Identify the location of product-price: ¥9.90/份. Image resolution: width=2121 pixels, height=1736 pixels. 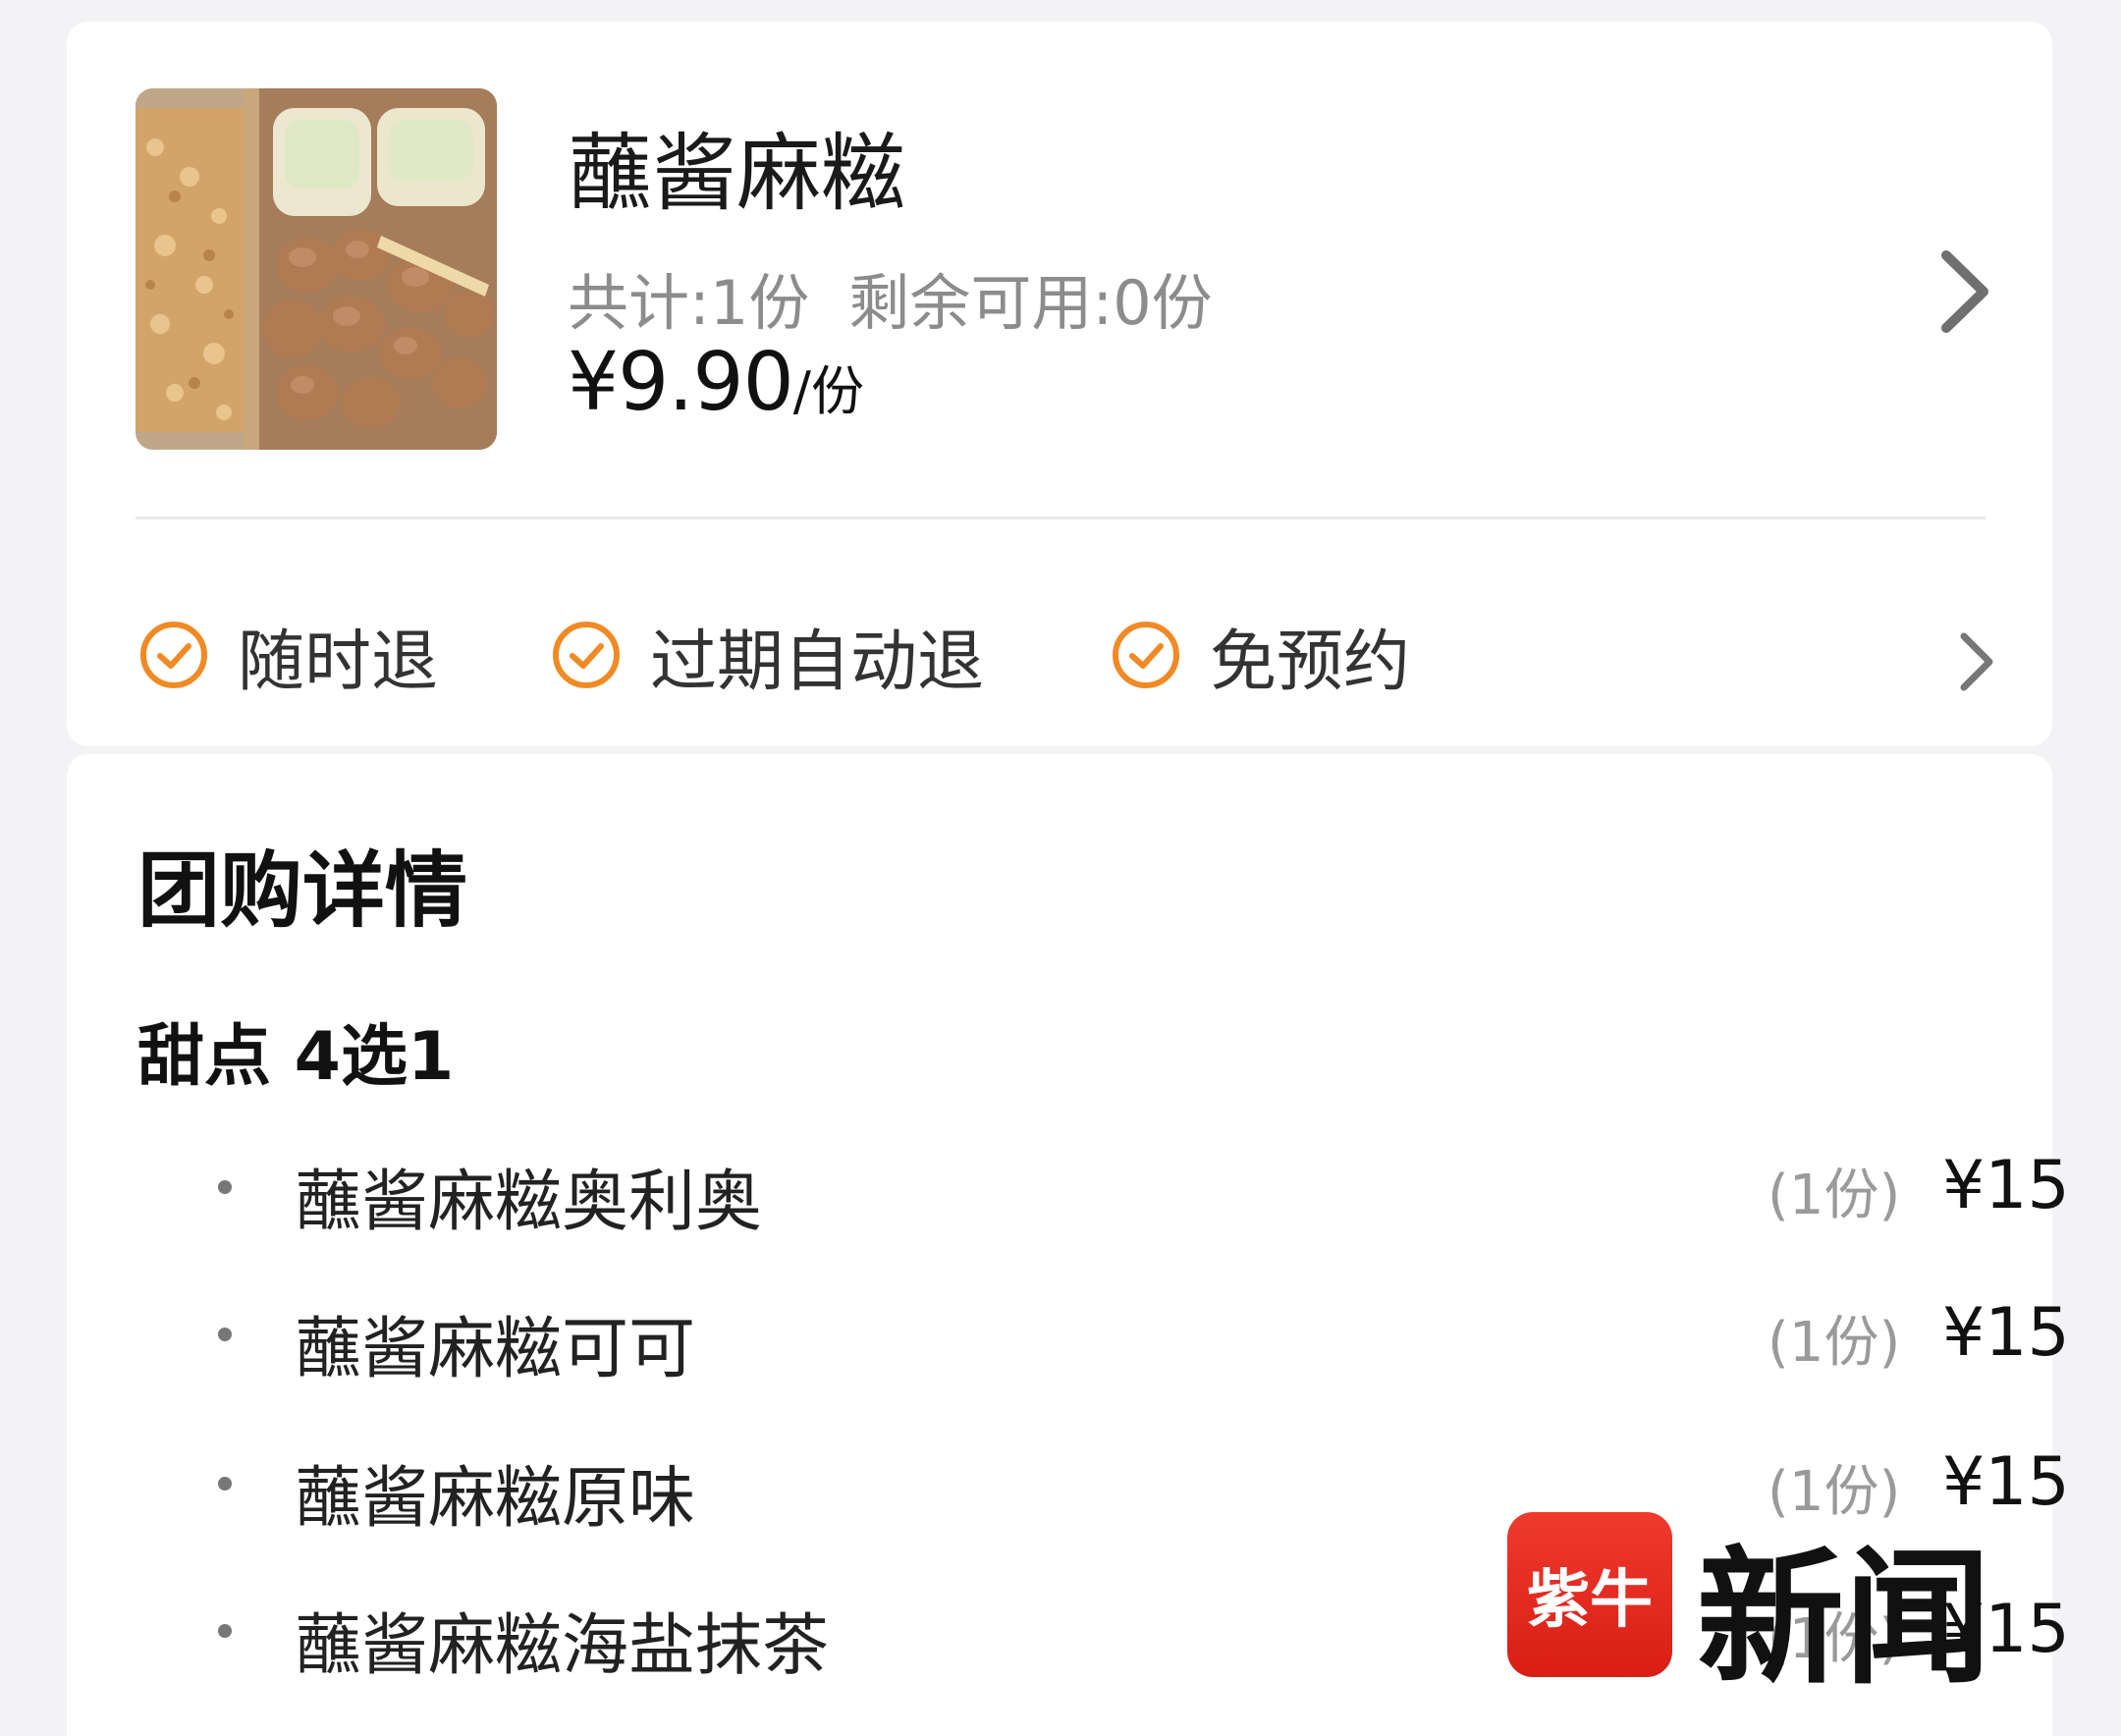
(716, 382).